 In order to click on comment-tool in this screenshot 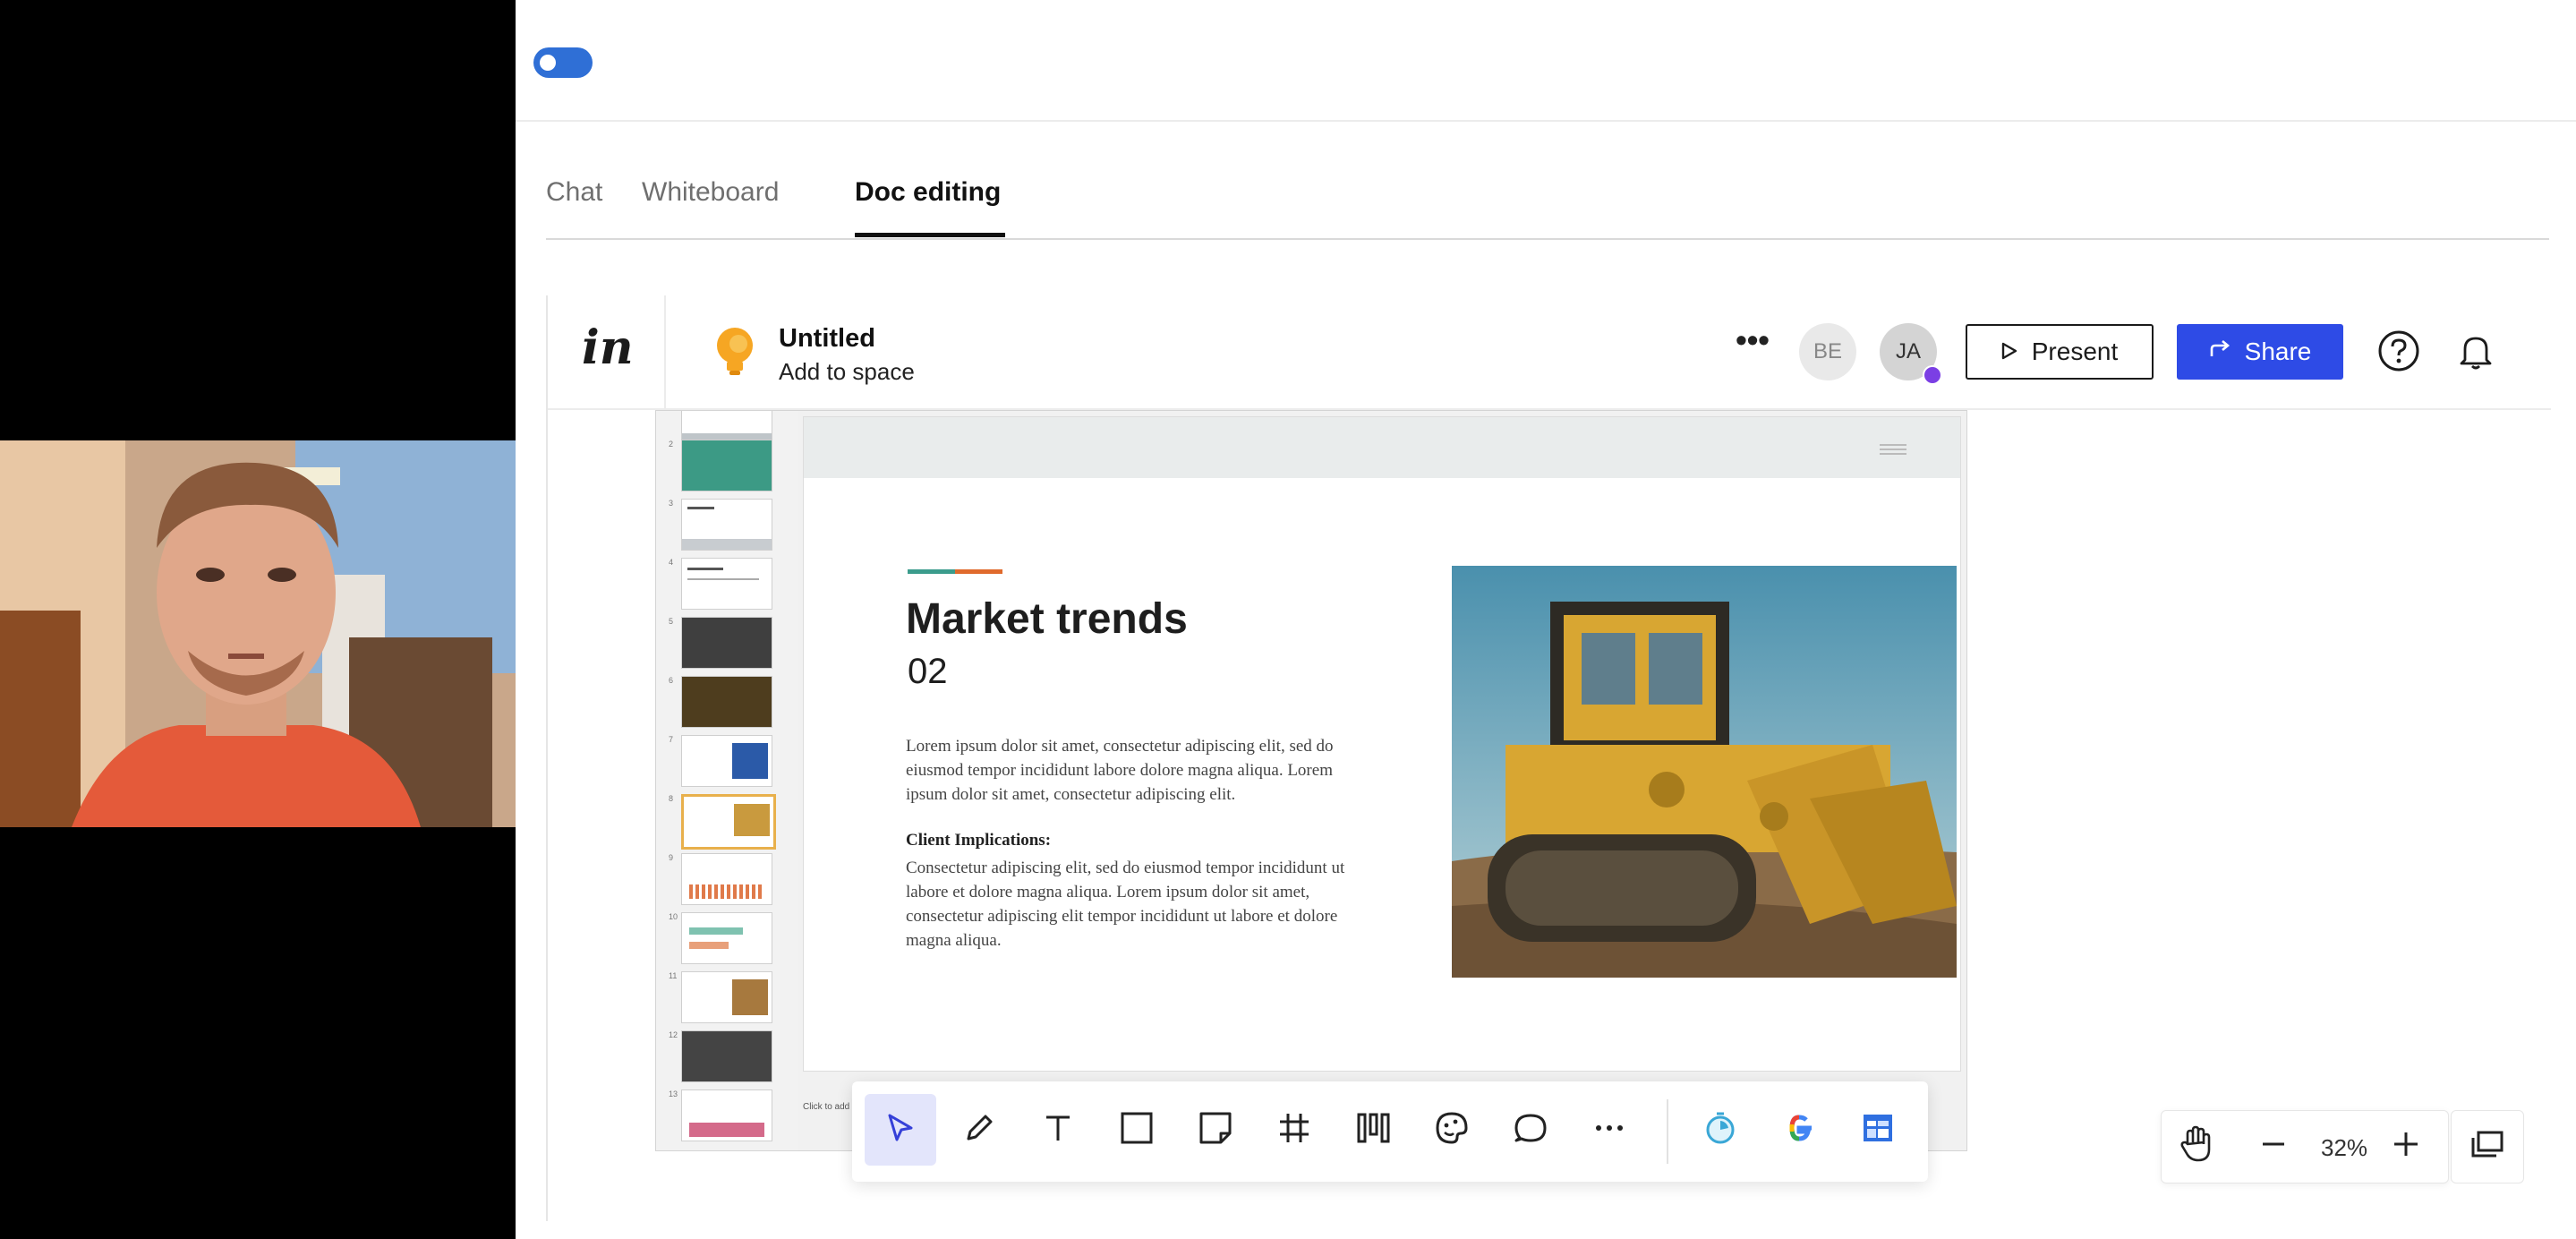, I will do `click(1530, 1130)`.